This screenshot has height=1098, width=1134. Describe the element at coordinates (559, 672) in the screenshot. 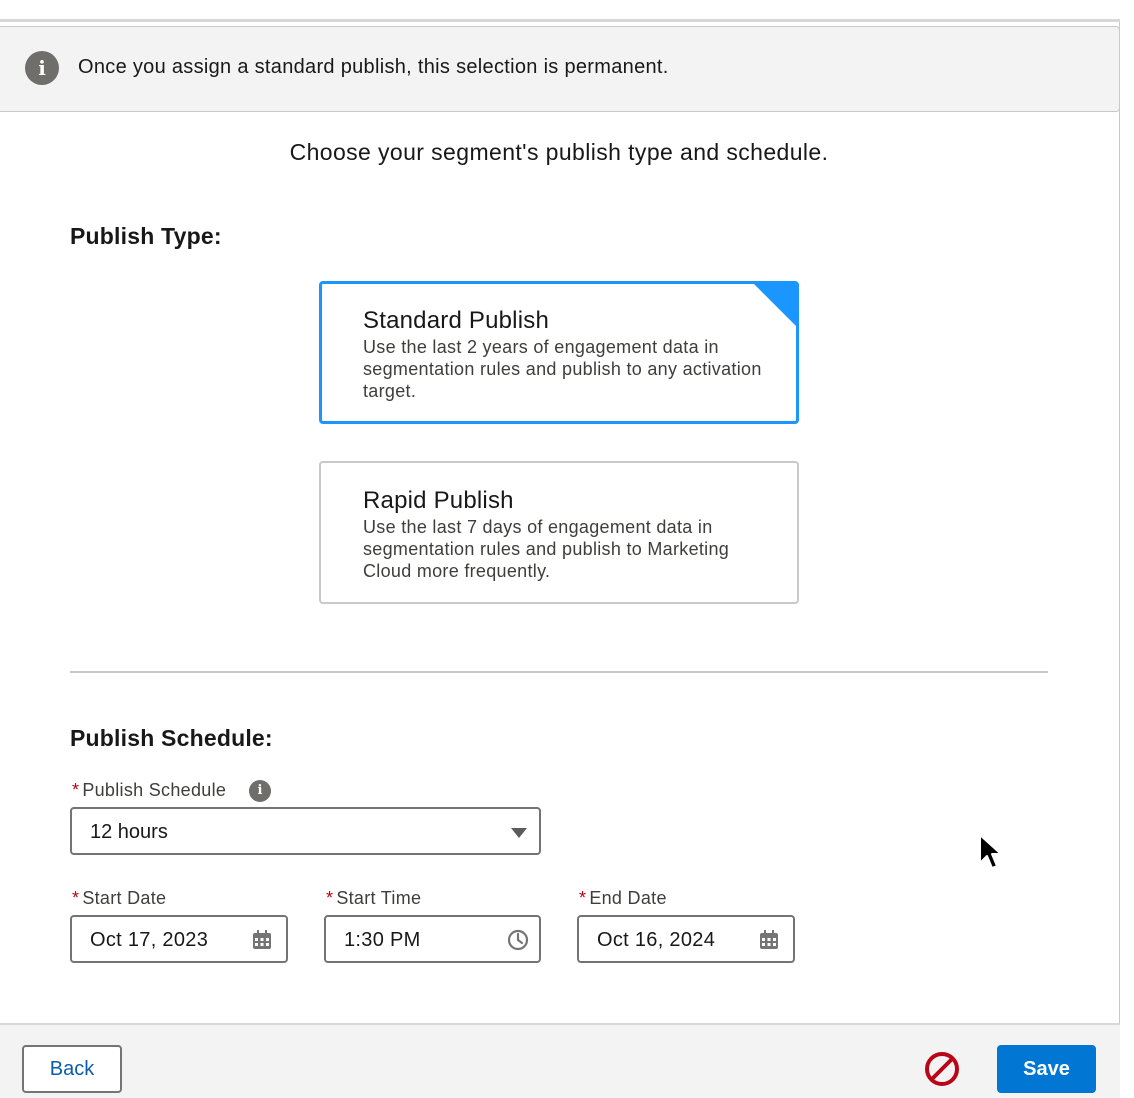

I see `section-divider` at that location.